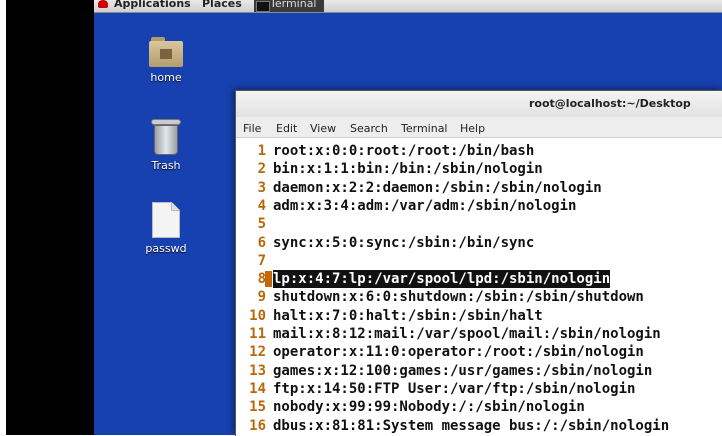 The width and height of the screenshot is (722, 436). I want to click on line-text: adm:x:3:4:adm:/var/adm:/sbin/nologin, so click(425, 205).